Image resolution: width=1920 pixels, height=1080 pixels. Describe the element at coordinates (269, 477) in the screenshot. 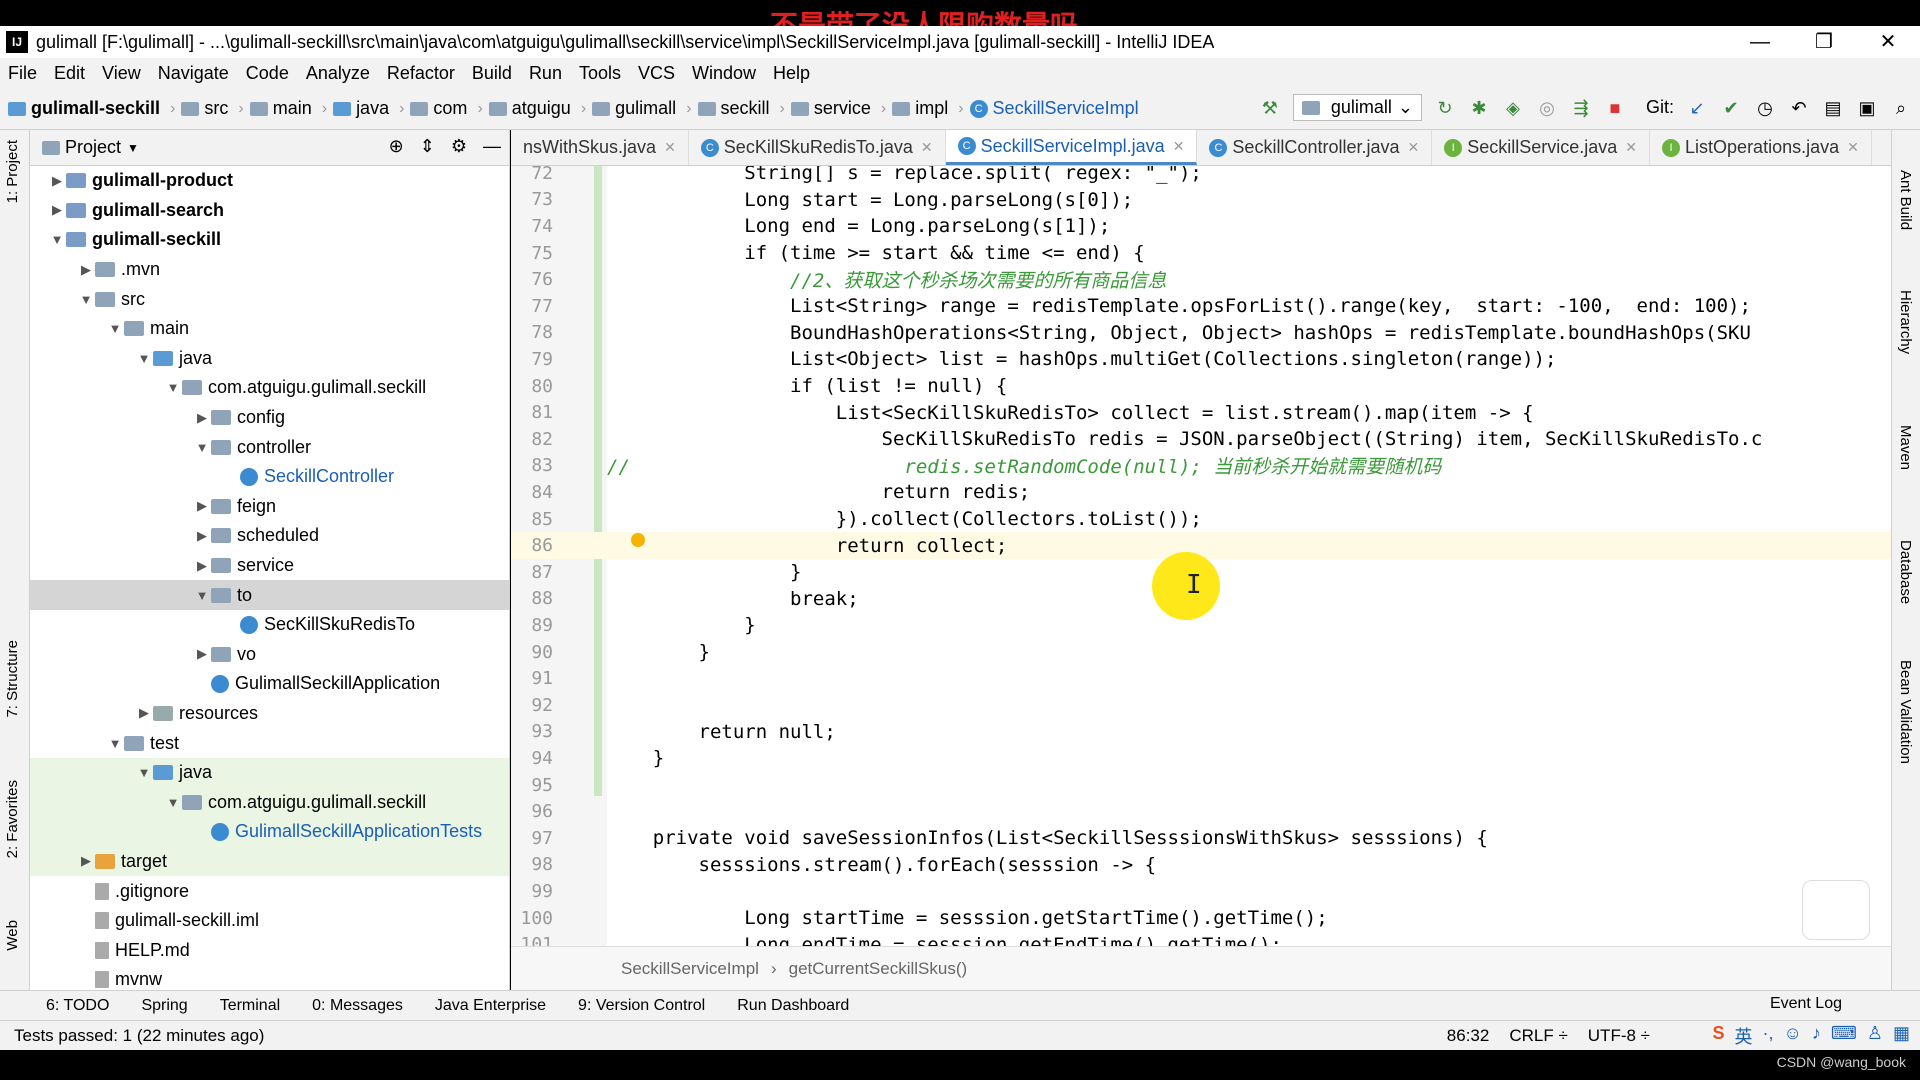

I see `tree-node: SeckillController` at that location.